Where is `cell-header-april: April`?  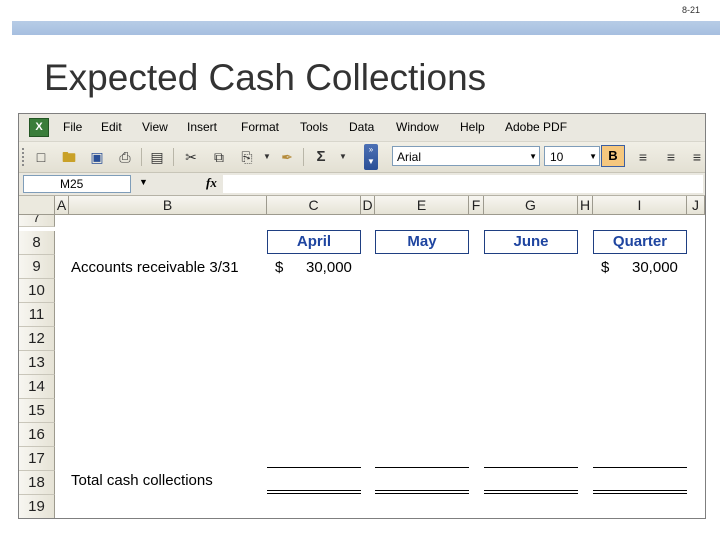 cell-header-april: April is located at coordinates (314, 242).